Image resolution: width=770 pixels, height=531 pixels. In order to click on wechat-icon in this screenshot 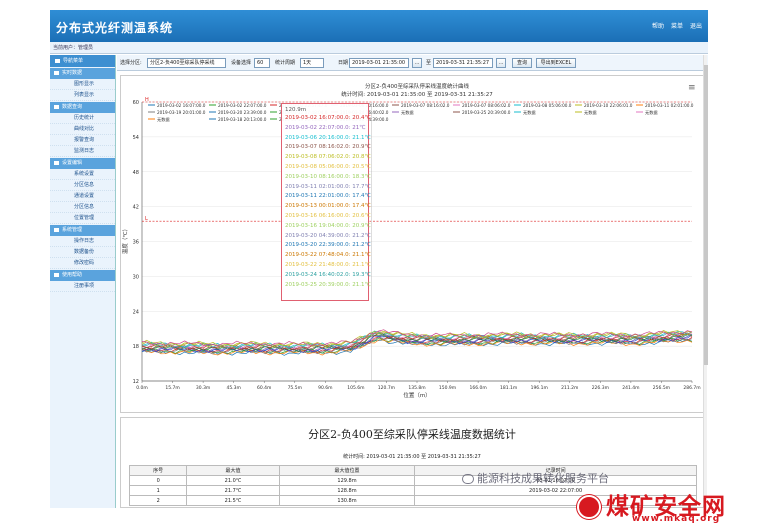, I will do `click(468, 479)`.